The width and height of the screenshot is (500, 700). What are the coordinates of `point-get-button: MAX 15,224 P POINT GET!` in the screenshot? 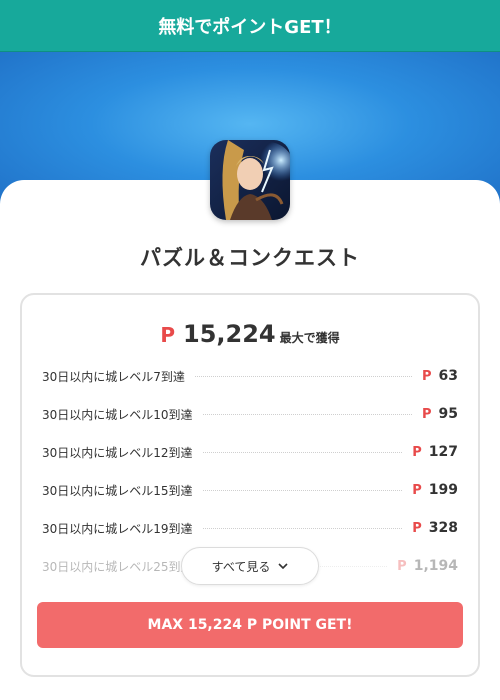 It's located at (250, 625).